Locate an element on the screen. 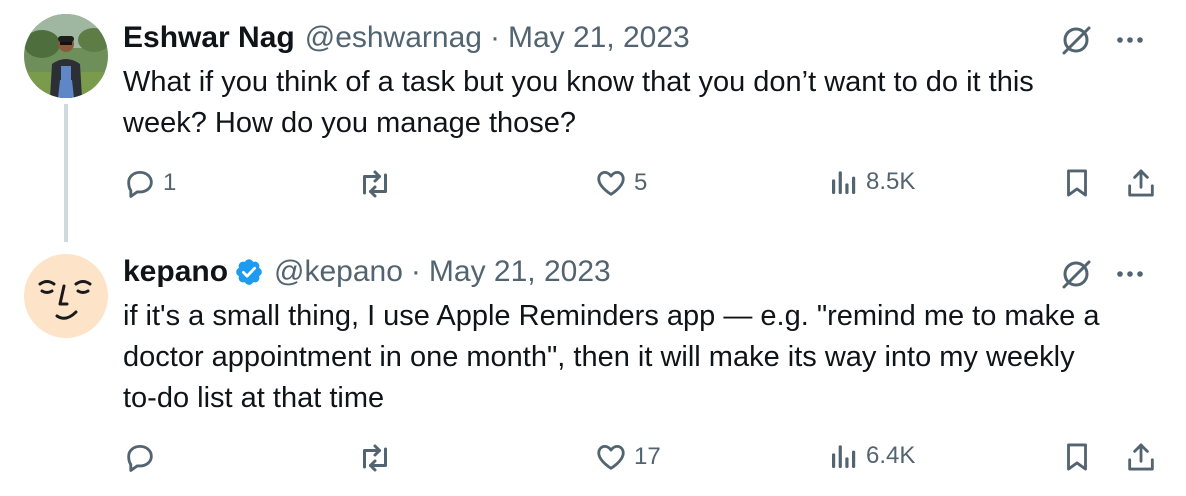 The width and height of the screenshot is (1186, 496). tweet-text-line: week? How do you manage those? is located at coordinates (350, 123).